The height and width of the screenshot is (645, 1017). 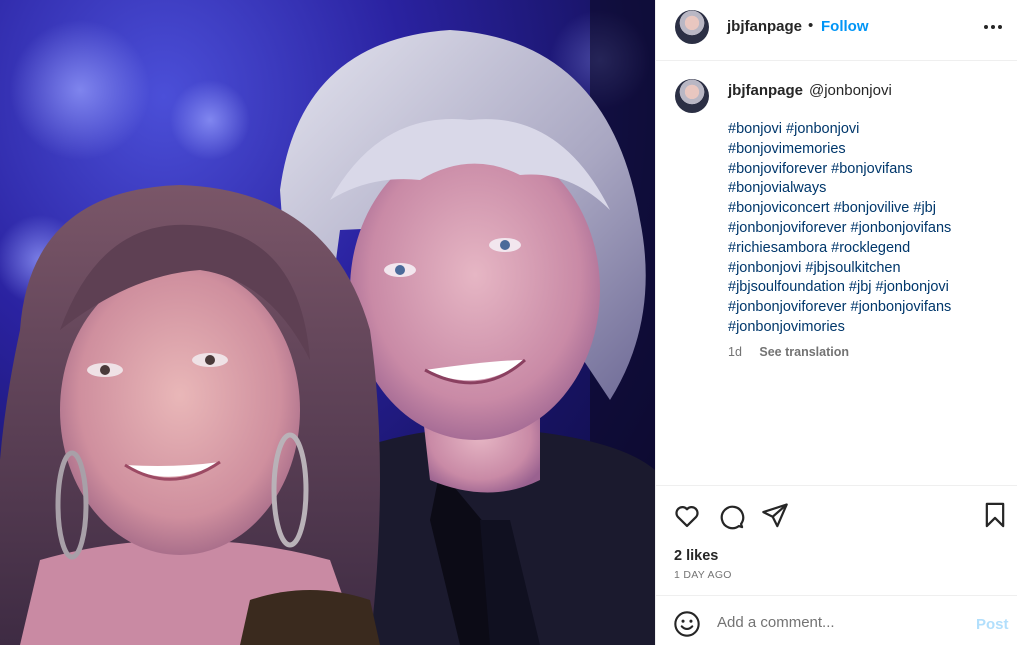 What do you see at coordinates (804, 352) in the screenshot?
I see `see-translation-link: See translation` at bounding box center [804, 352].